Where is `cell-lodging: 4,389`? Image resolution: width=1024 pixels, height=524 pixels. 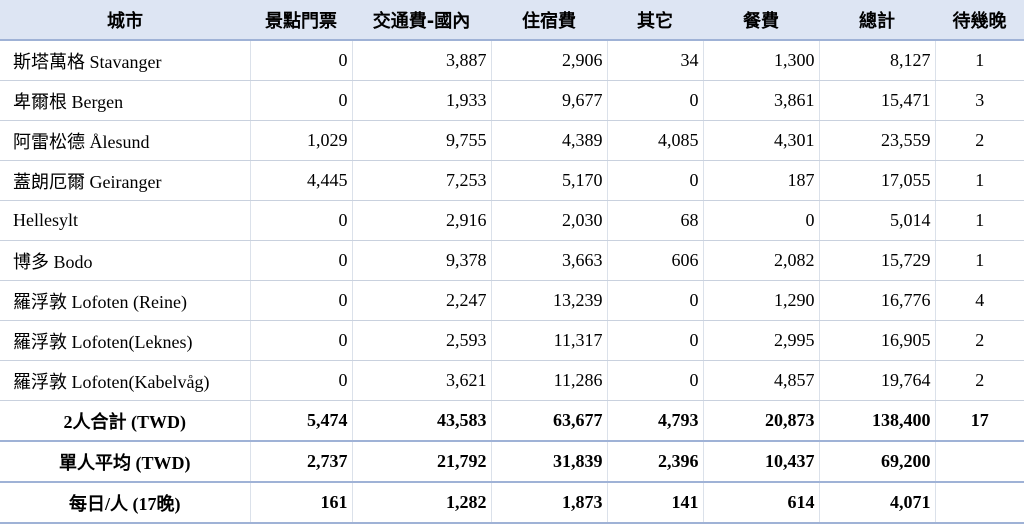 cell-lodging: 4,389 is located at coordinates (549, 140).